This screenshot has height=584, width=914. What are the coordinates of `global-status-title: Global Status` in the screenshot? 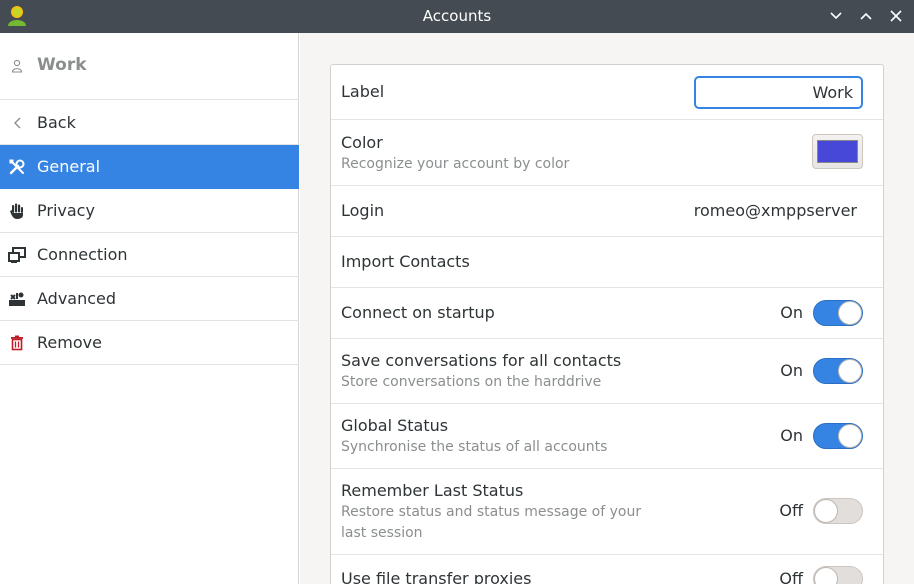 It's located at (395, 425).